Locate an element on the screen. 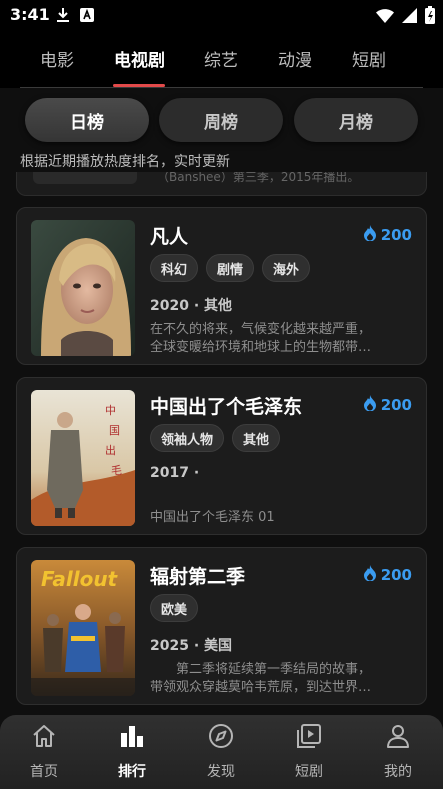 This screenshot has width=443, height=789. svg-text: Fallout is located at coordinates (80, 579).